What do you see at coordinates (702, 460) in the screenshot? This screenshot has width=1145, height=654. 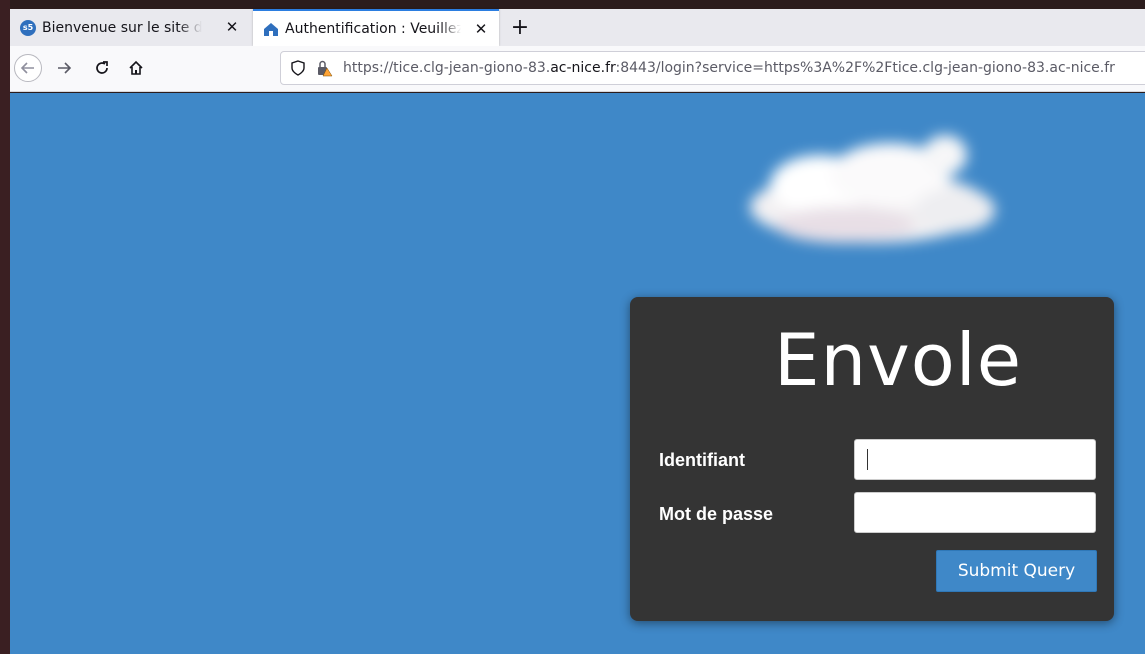 I see `username-label: Identifiant` at bounding box center [702, 460].